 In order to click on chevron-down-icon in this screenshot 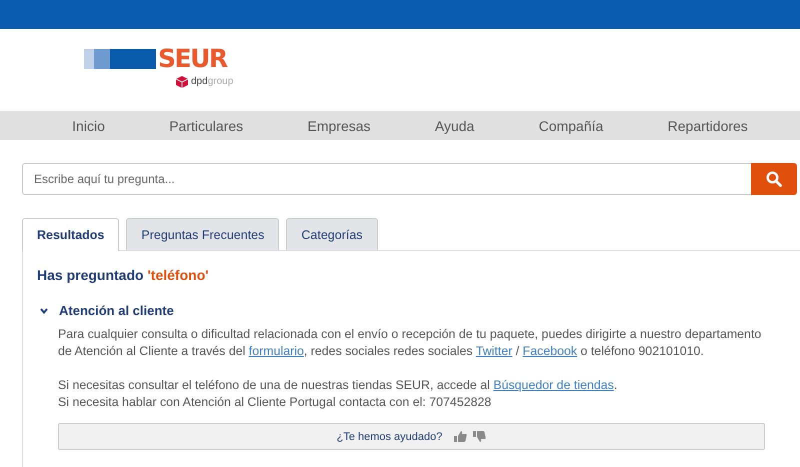, I will do `click(44, 311)`.